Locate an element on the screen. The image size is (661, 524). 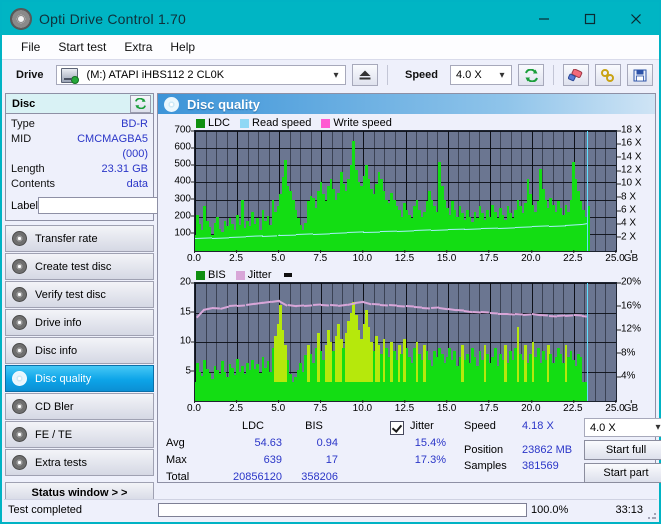
y-tick-label: 500 is located at coordinates (184, 164).